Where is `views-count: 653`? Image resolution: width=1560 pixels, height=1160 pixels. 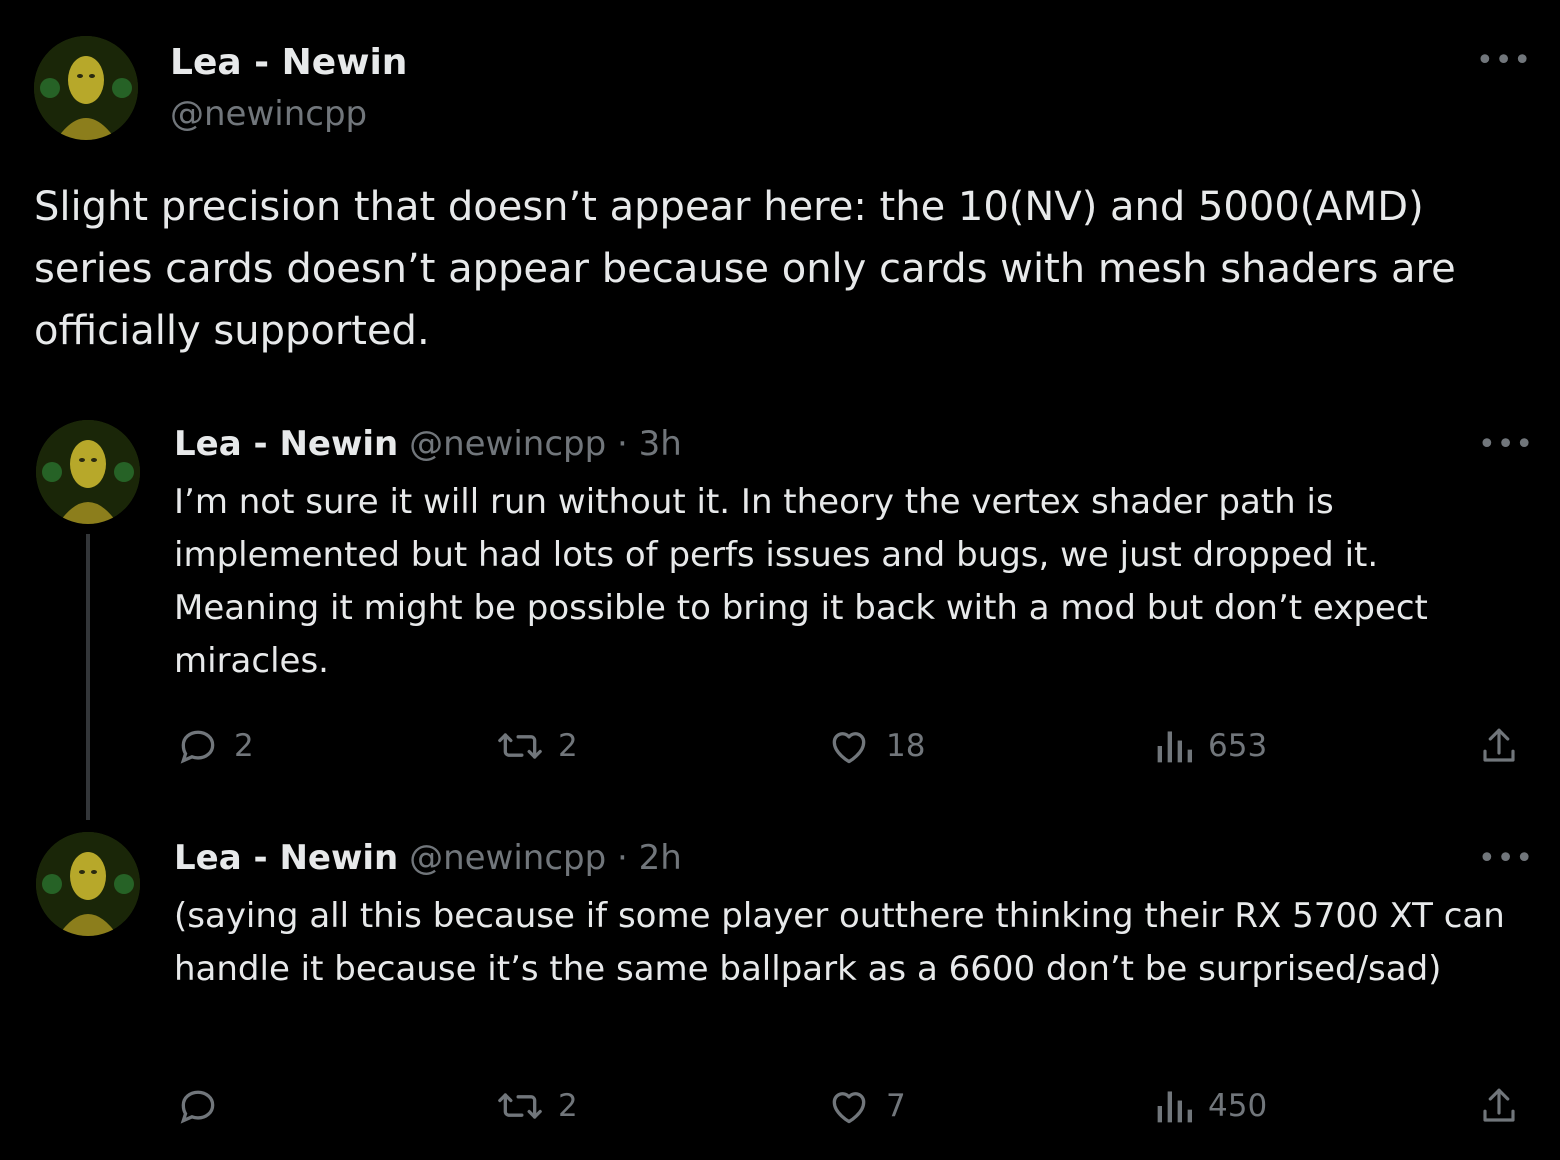 views-count: 653 is located at coordinates (1238, 746).